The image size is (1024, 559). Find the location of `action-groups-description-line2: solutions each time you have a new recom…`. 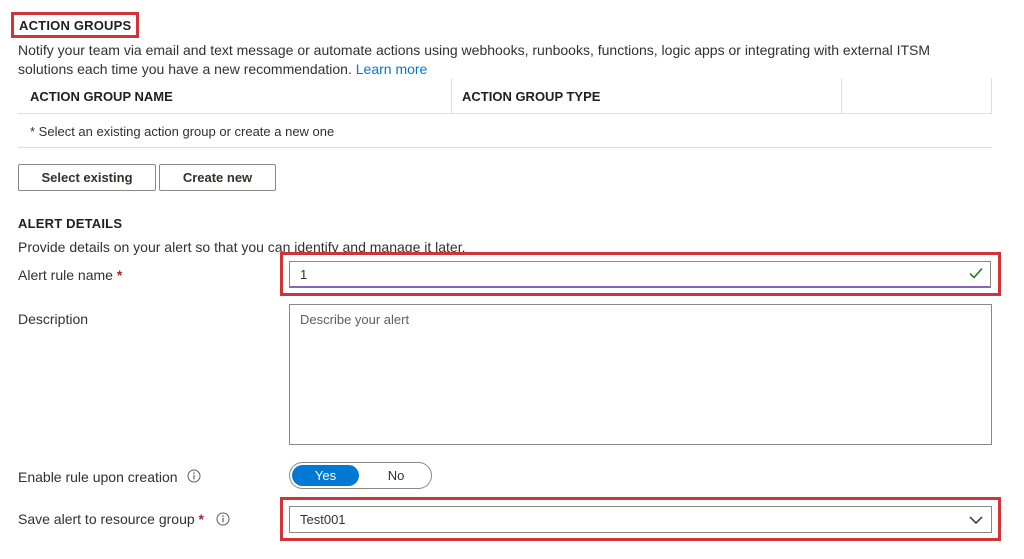

action-groups-description-line2: solutions each time you have a new recom… is located at coordinates (185, 69).